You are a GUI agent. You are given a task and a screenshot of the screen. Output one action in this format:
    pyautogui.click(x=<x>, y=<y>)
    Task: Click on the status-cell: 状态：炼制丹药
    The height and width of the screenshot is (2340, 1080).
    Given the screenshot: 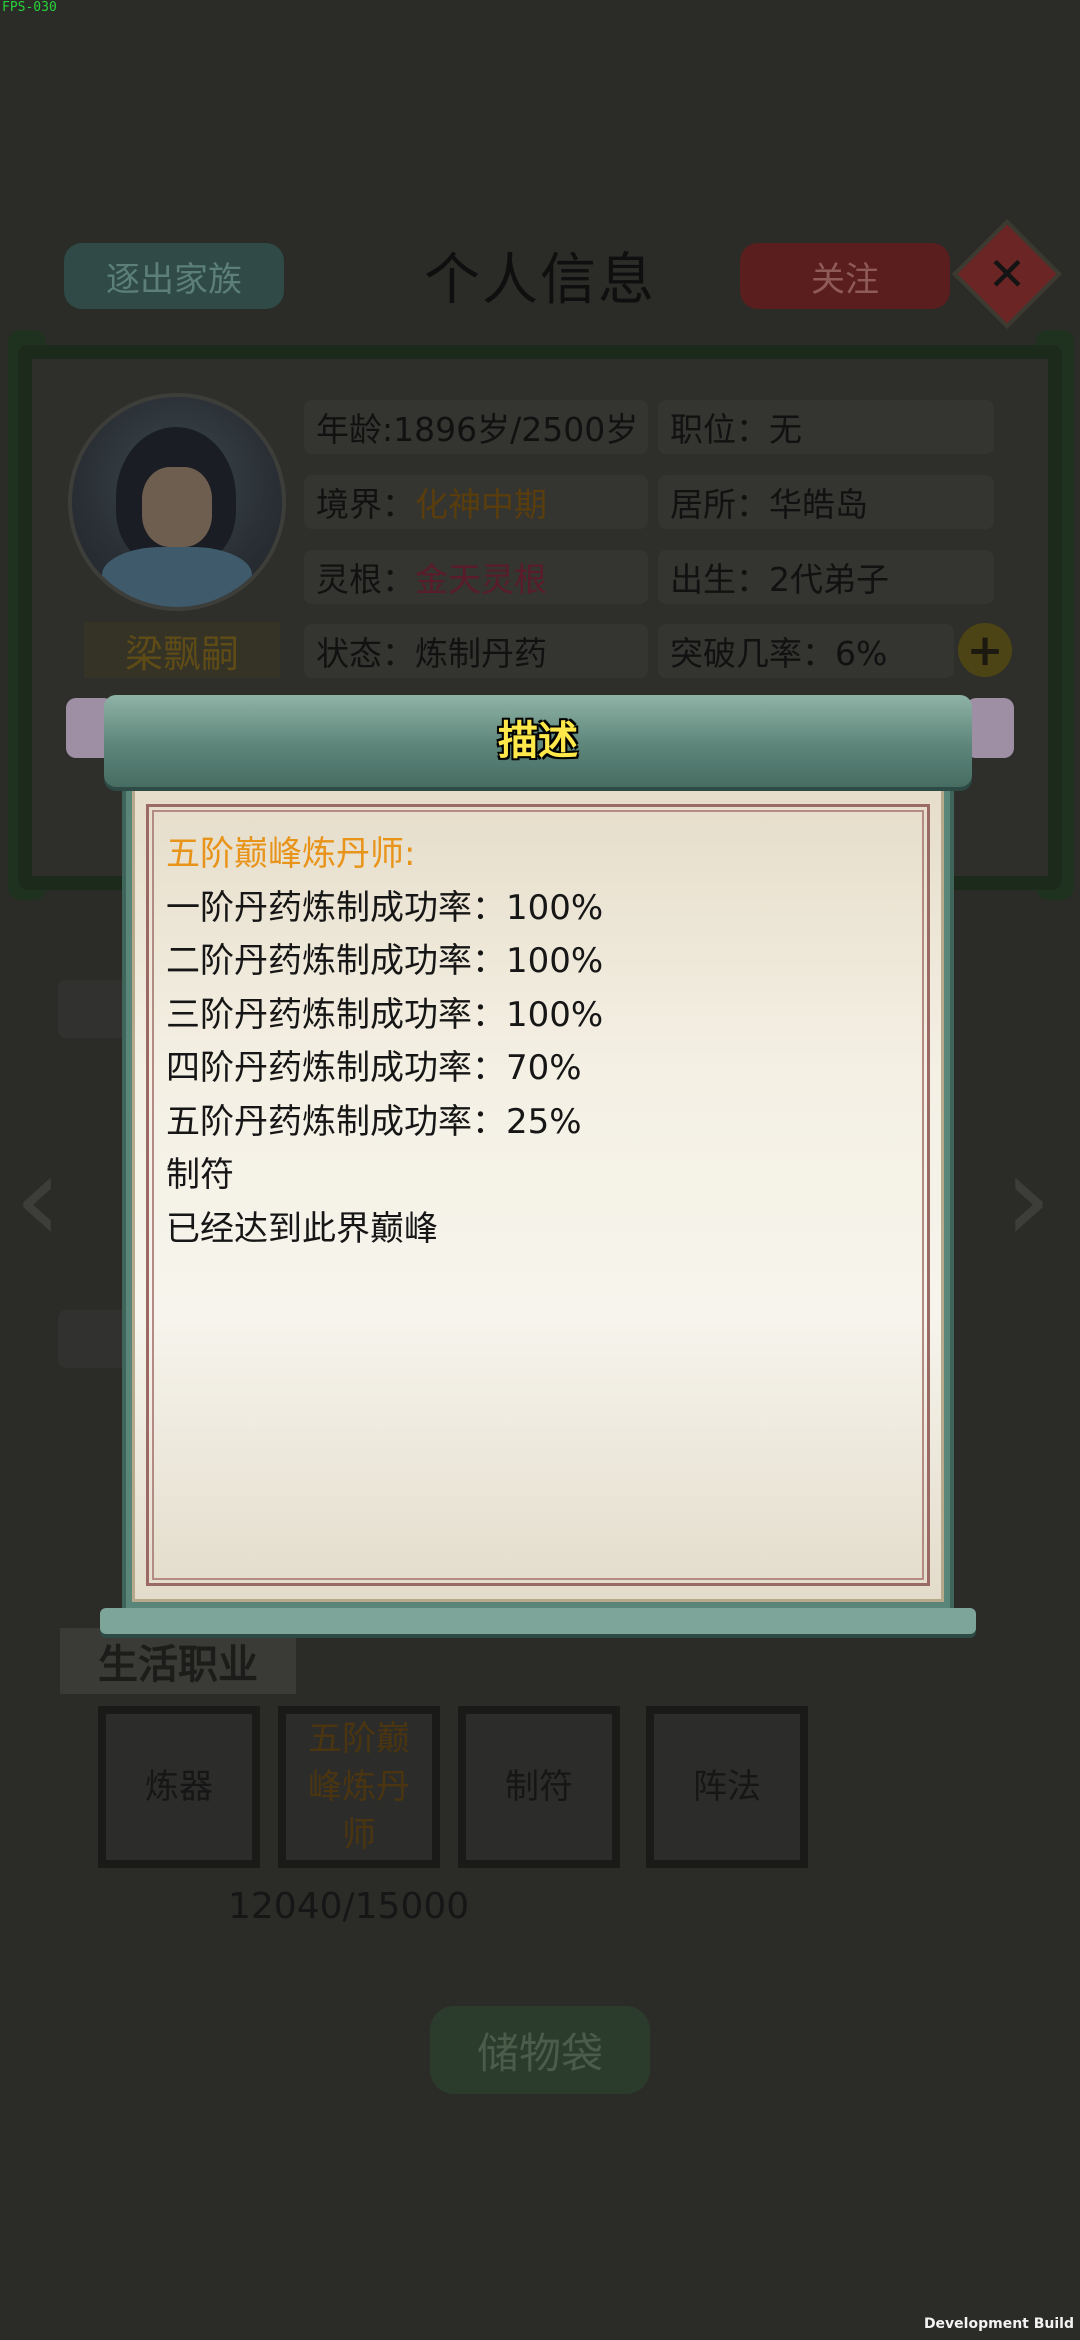 What is the action you would take?
    pyautogui.click(x=476, y=651)
    